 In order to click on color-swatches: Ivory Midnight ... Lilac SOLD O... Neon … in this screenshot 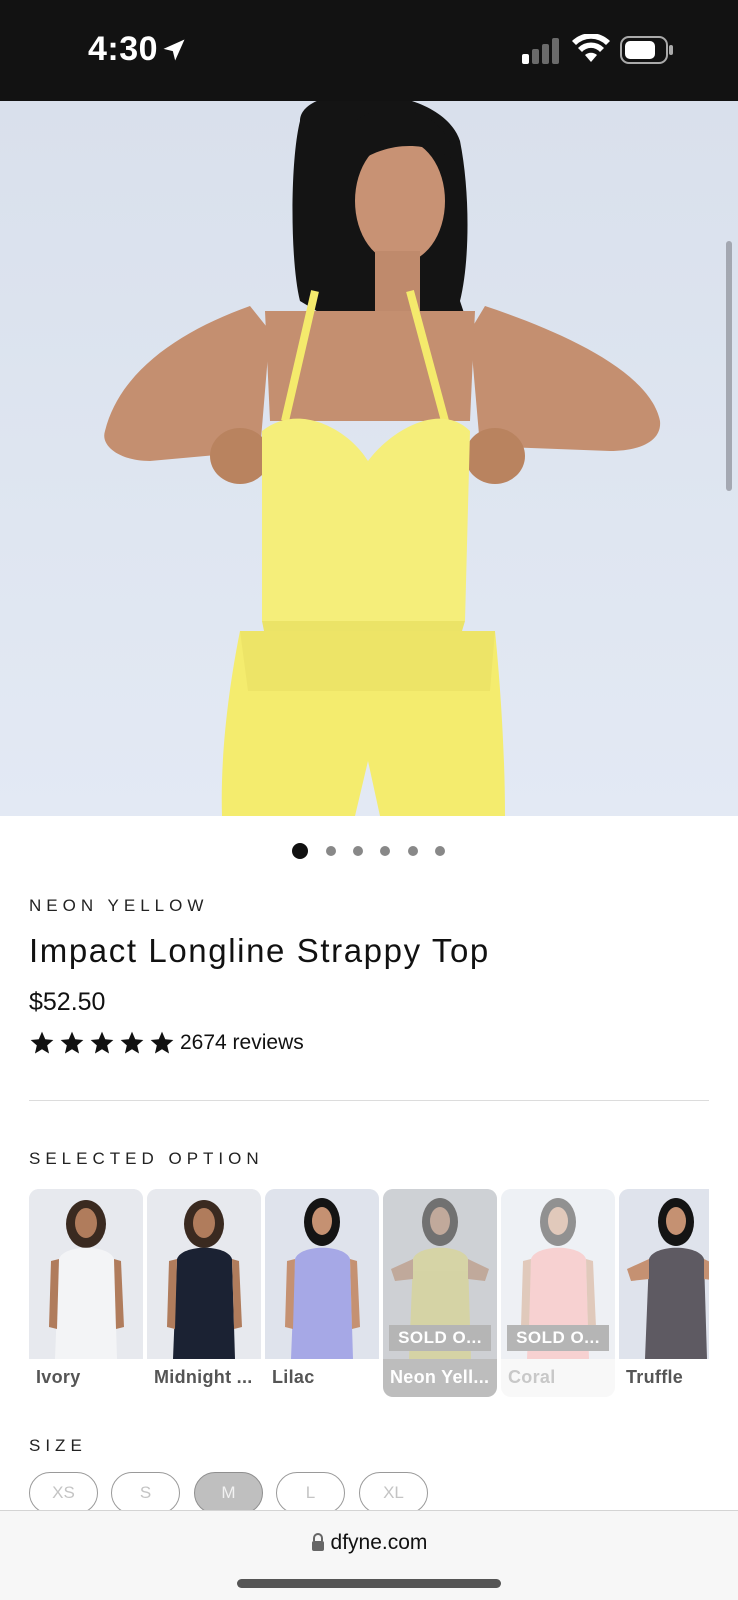, I will do `click(369, 1294)`.